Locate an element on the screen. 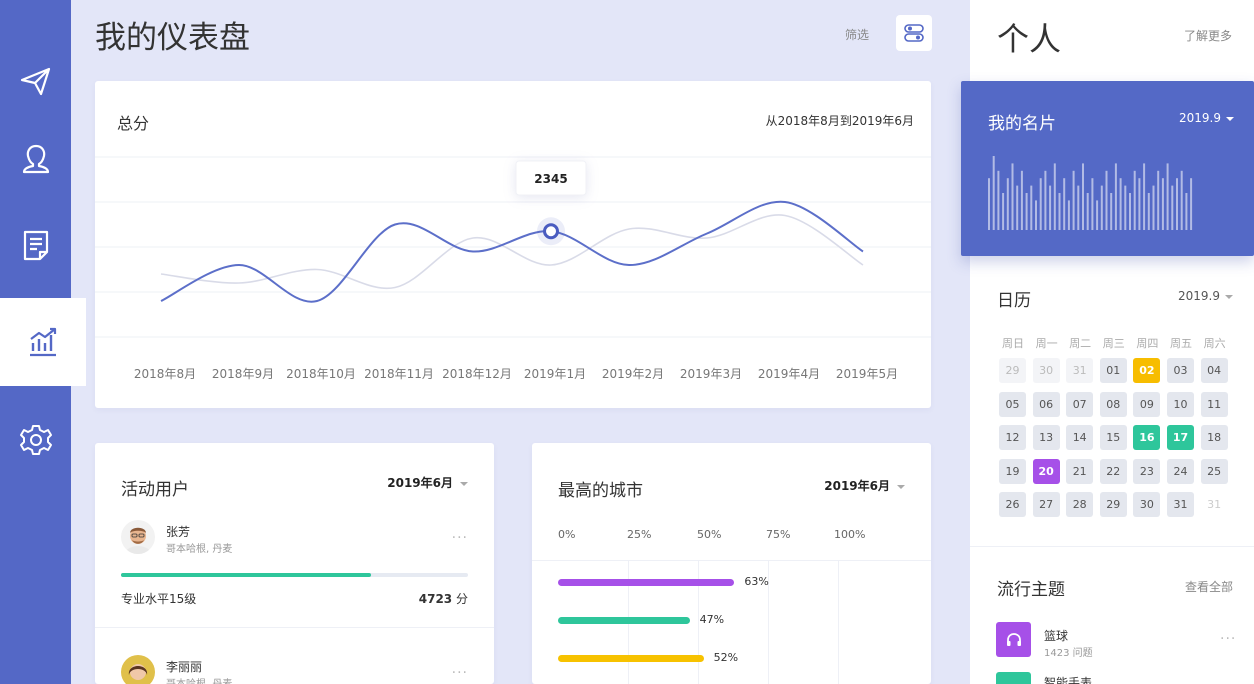 This screenshot has height=684, width=1254. calendar-day: 22 is located at coordinates (1113, 471).